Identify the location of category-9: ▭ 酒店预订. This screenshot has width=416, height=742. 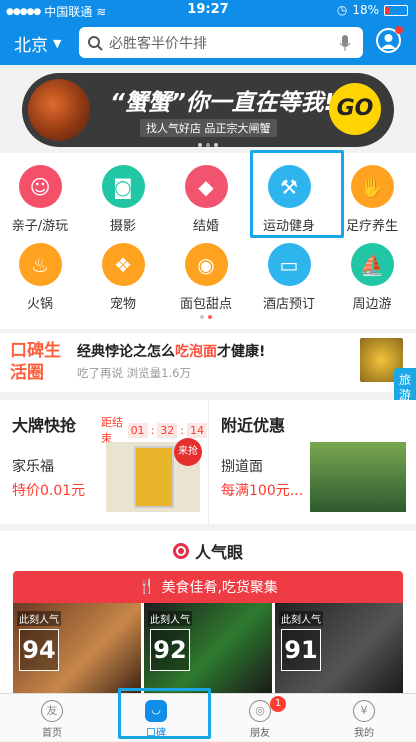
(289, 277).